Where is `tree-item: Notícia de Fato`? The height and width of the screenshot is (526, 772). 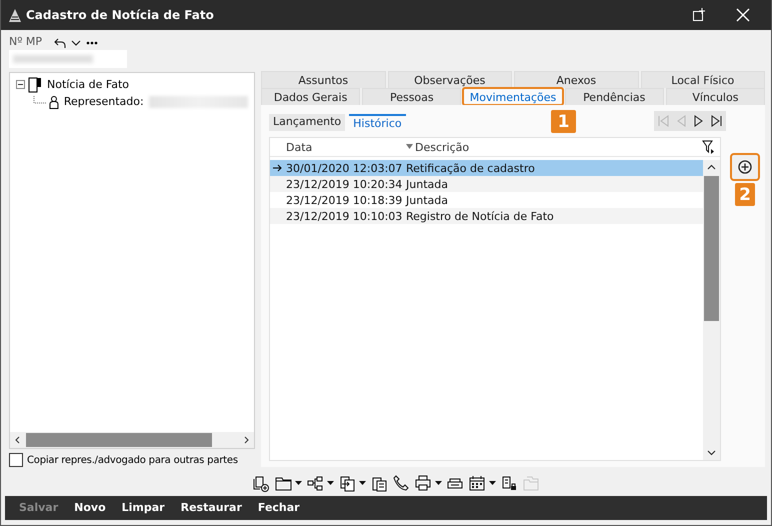 tree-item: Notícia de Fato is located at coordinates (88, 84).